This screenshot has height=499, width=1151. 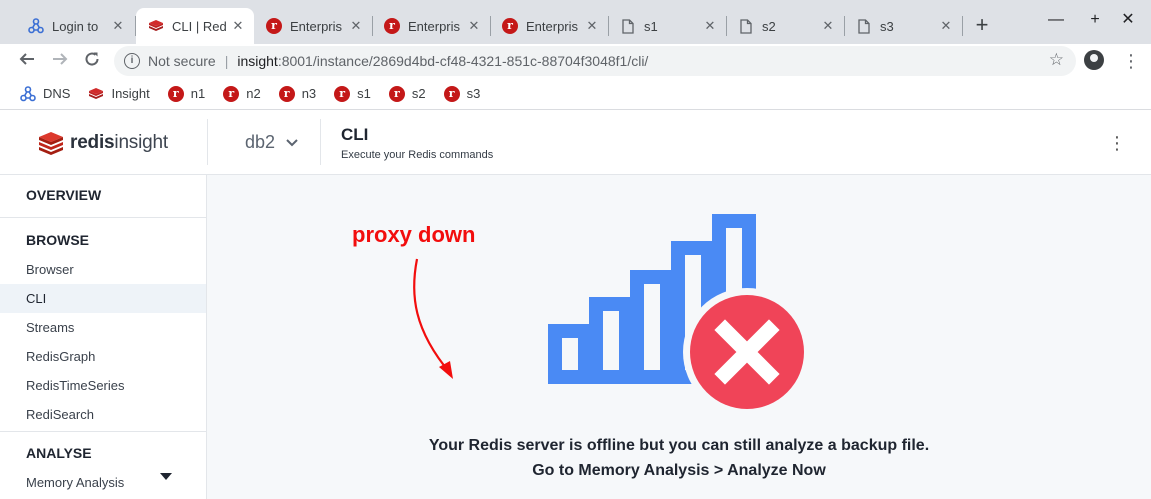 I want to click on bookmark-s2: r s2, so click(x=407, y=93).